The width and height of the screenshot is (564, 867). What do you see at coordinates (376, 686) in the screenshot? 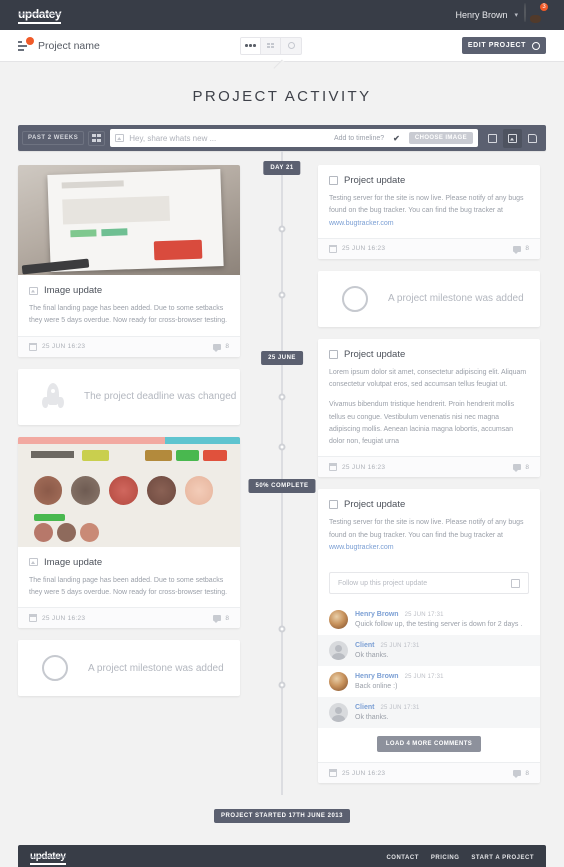
I see `comment-text: Back online :)` at bounding box center [376, 686].